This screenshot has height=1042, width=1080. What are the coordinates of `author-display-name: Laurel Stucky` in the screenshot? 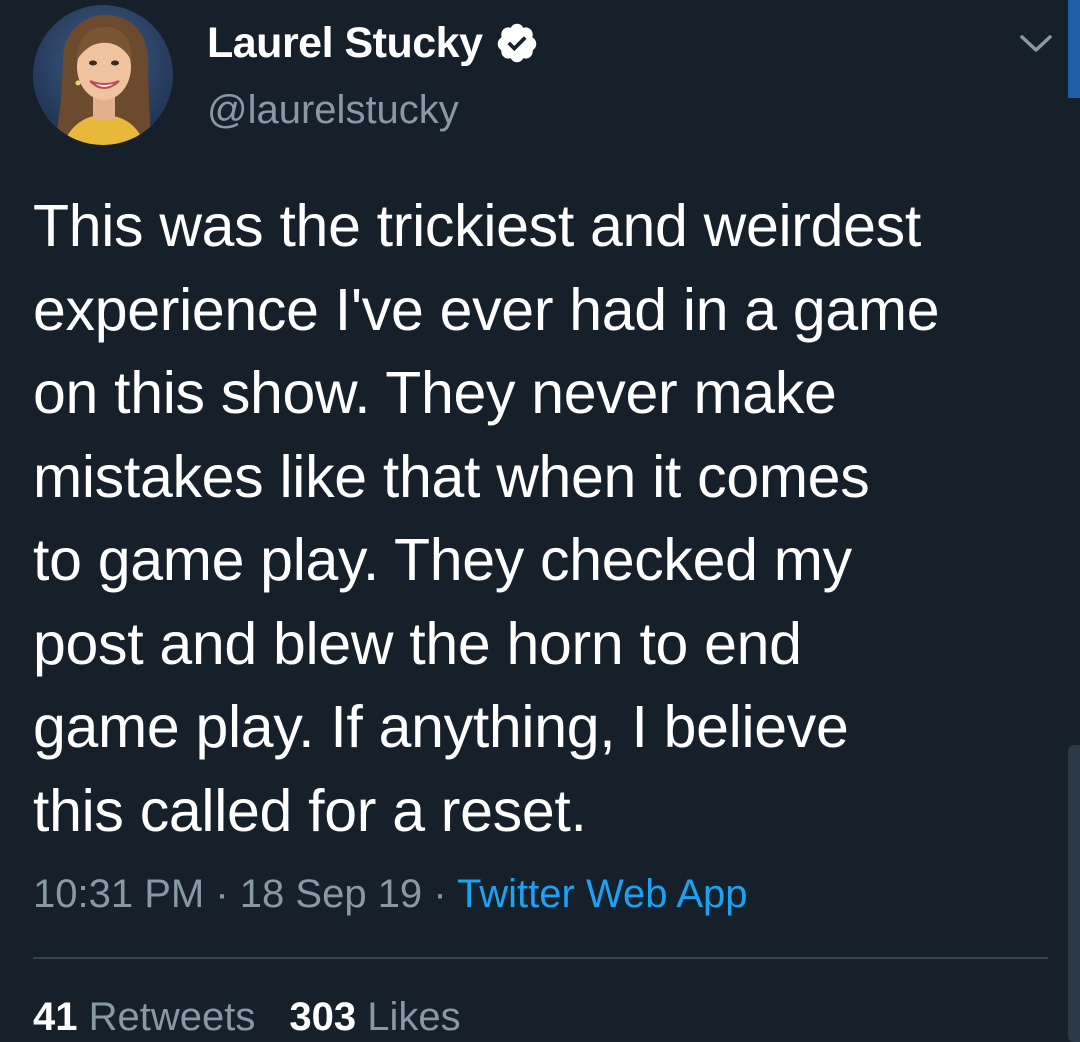 It's located at (345, 43).